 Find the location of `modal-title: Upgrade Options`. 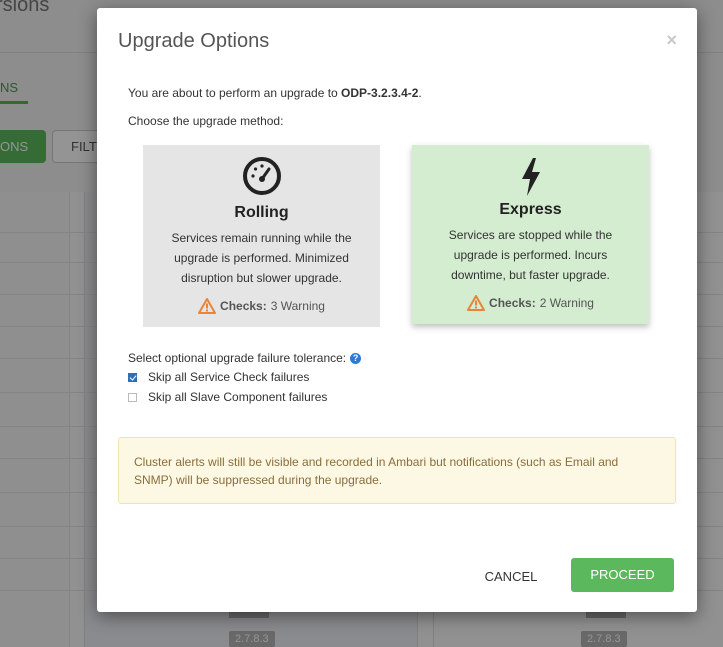

modal-title: Upgrade Options is located at coordinates (194, 41).